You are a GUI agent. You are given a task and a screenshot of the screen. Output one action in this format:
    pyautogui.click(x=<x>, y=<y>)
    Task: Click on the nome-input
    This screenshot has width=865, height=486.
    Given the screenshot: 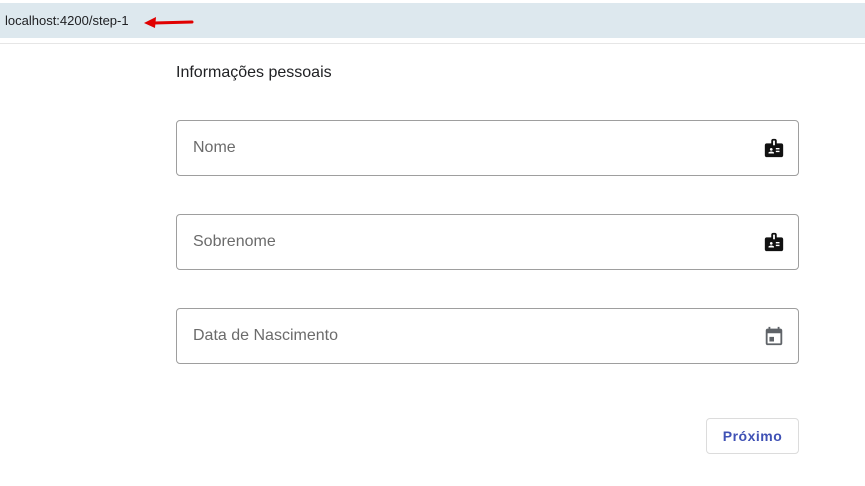 What is the action you would take?
    pyautogui.click(x=477, y=148)
    